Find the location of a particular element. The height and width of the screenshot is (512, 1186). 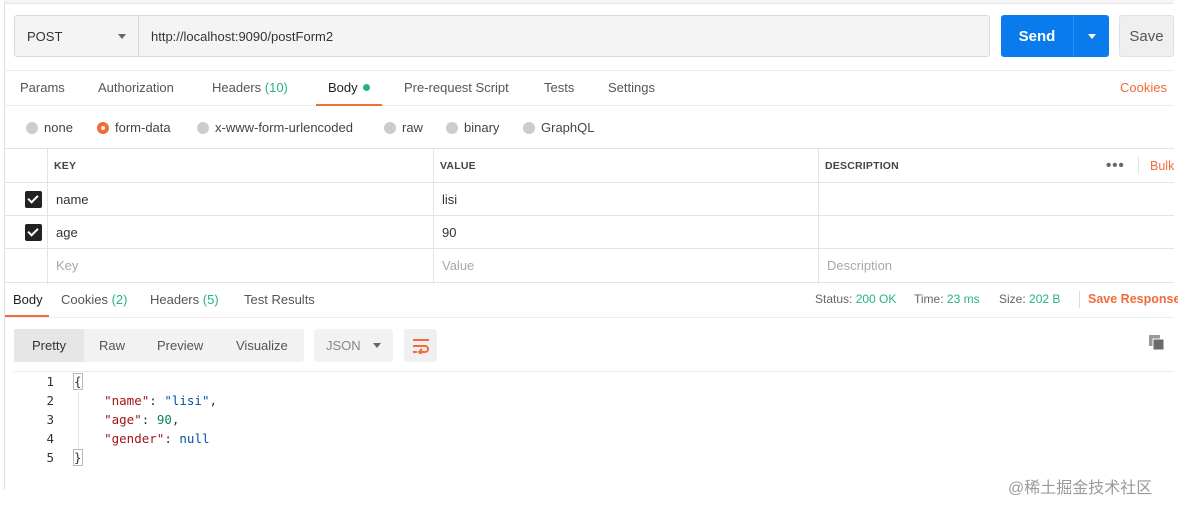

row-key-input: name is located at coordinates (69, 199).